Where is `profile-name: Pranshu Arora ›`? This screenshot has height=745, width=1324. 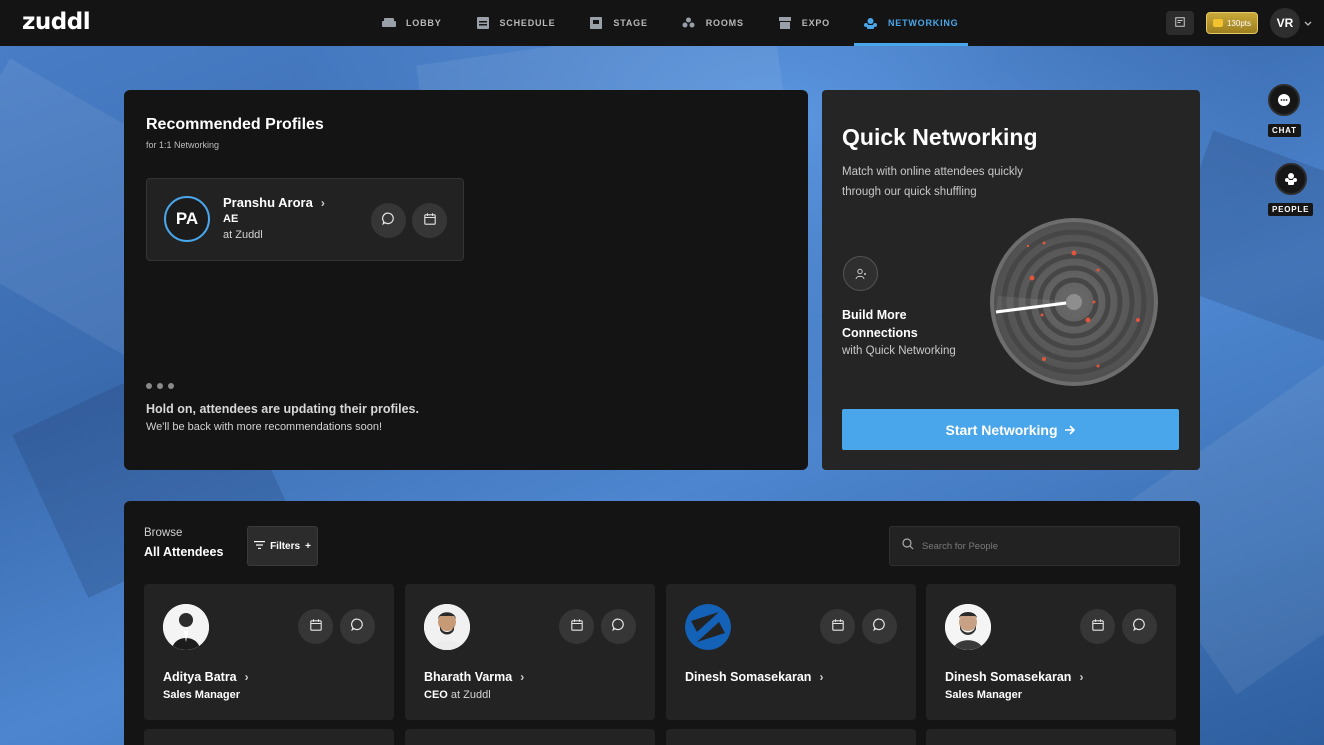
profile-name: Pranshu Arora › is located at coordinates (274, 202).